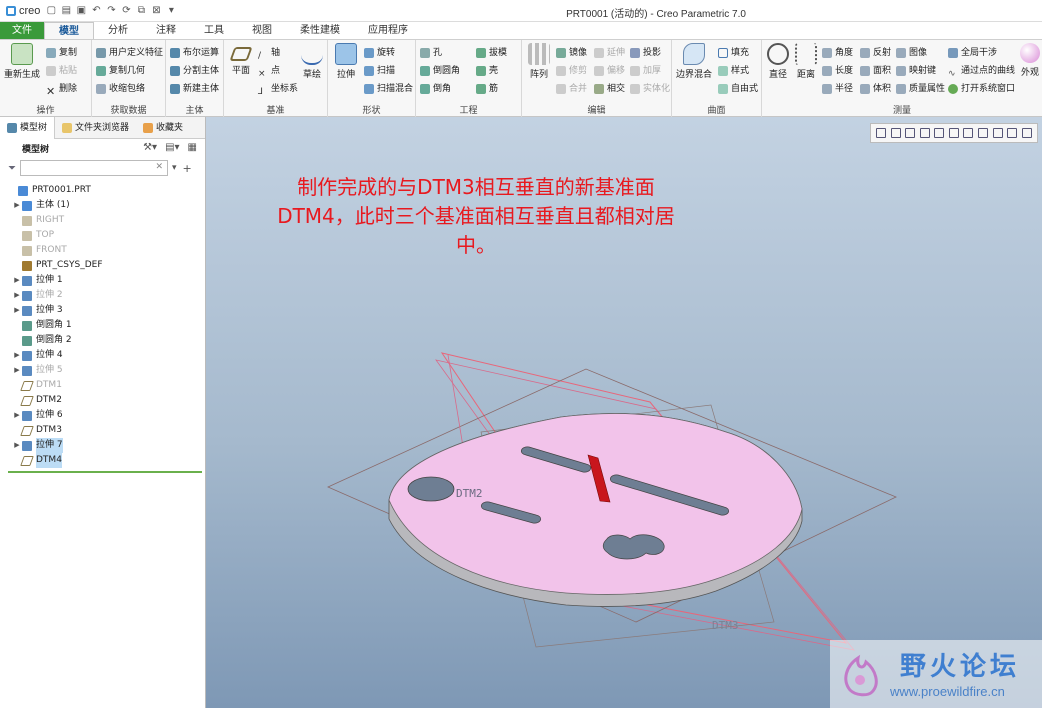  Describe the element at coordinates (875, 89) in the screenshot. I see `volume-button: 体积` at that location.